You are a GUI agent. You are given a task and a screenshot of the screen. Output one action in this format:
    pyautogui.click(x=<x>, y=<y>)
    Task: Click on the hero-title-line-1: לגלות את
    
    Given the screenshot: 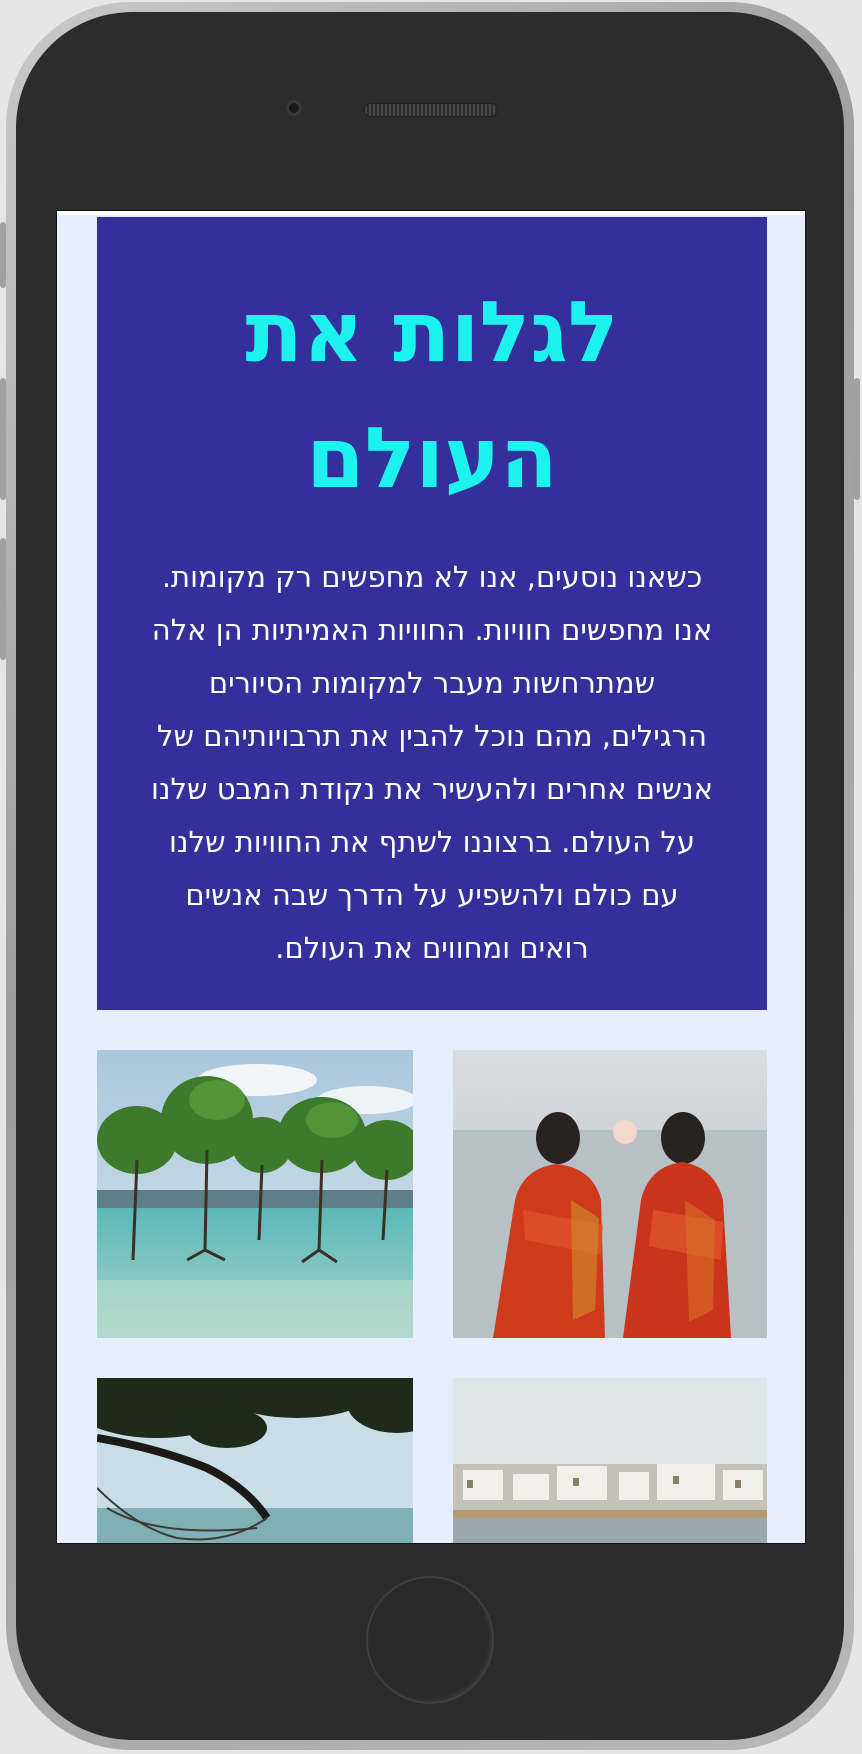 What is the action you would take?
    pyautogui.click(x=432, y=332)
    